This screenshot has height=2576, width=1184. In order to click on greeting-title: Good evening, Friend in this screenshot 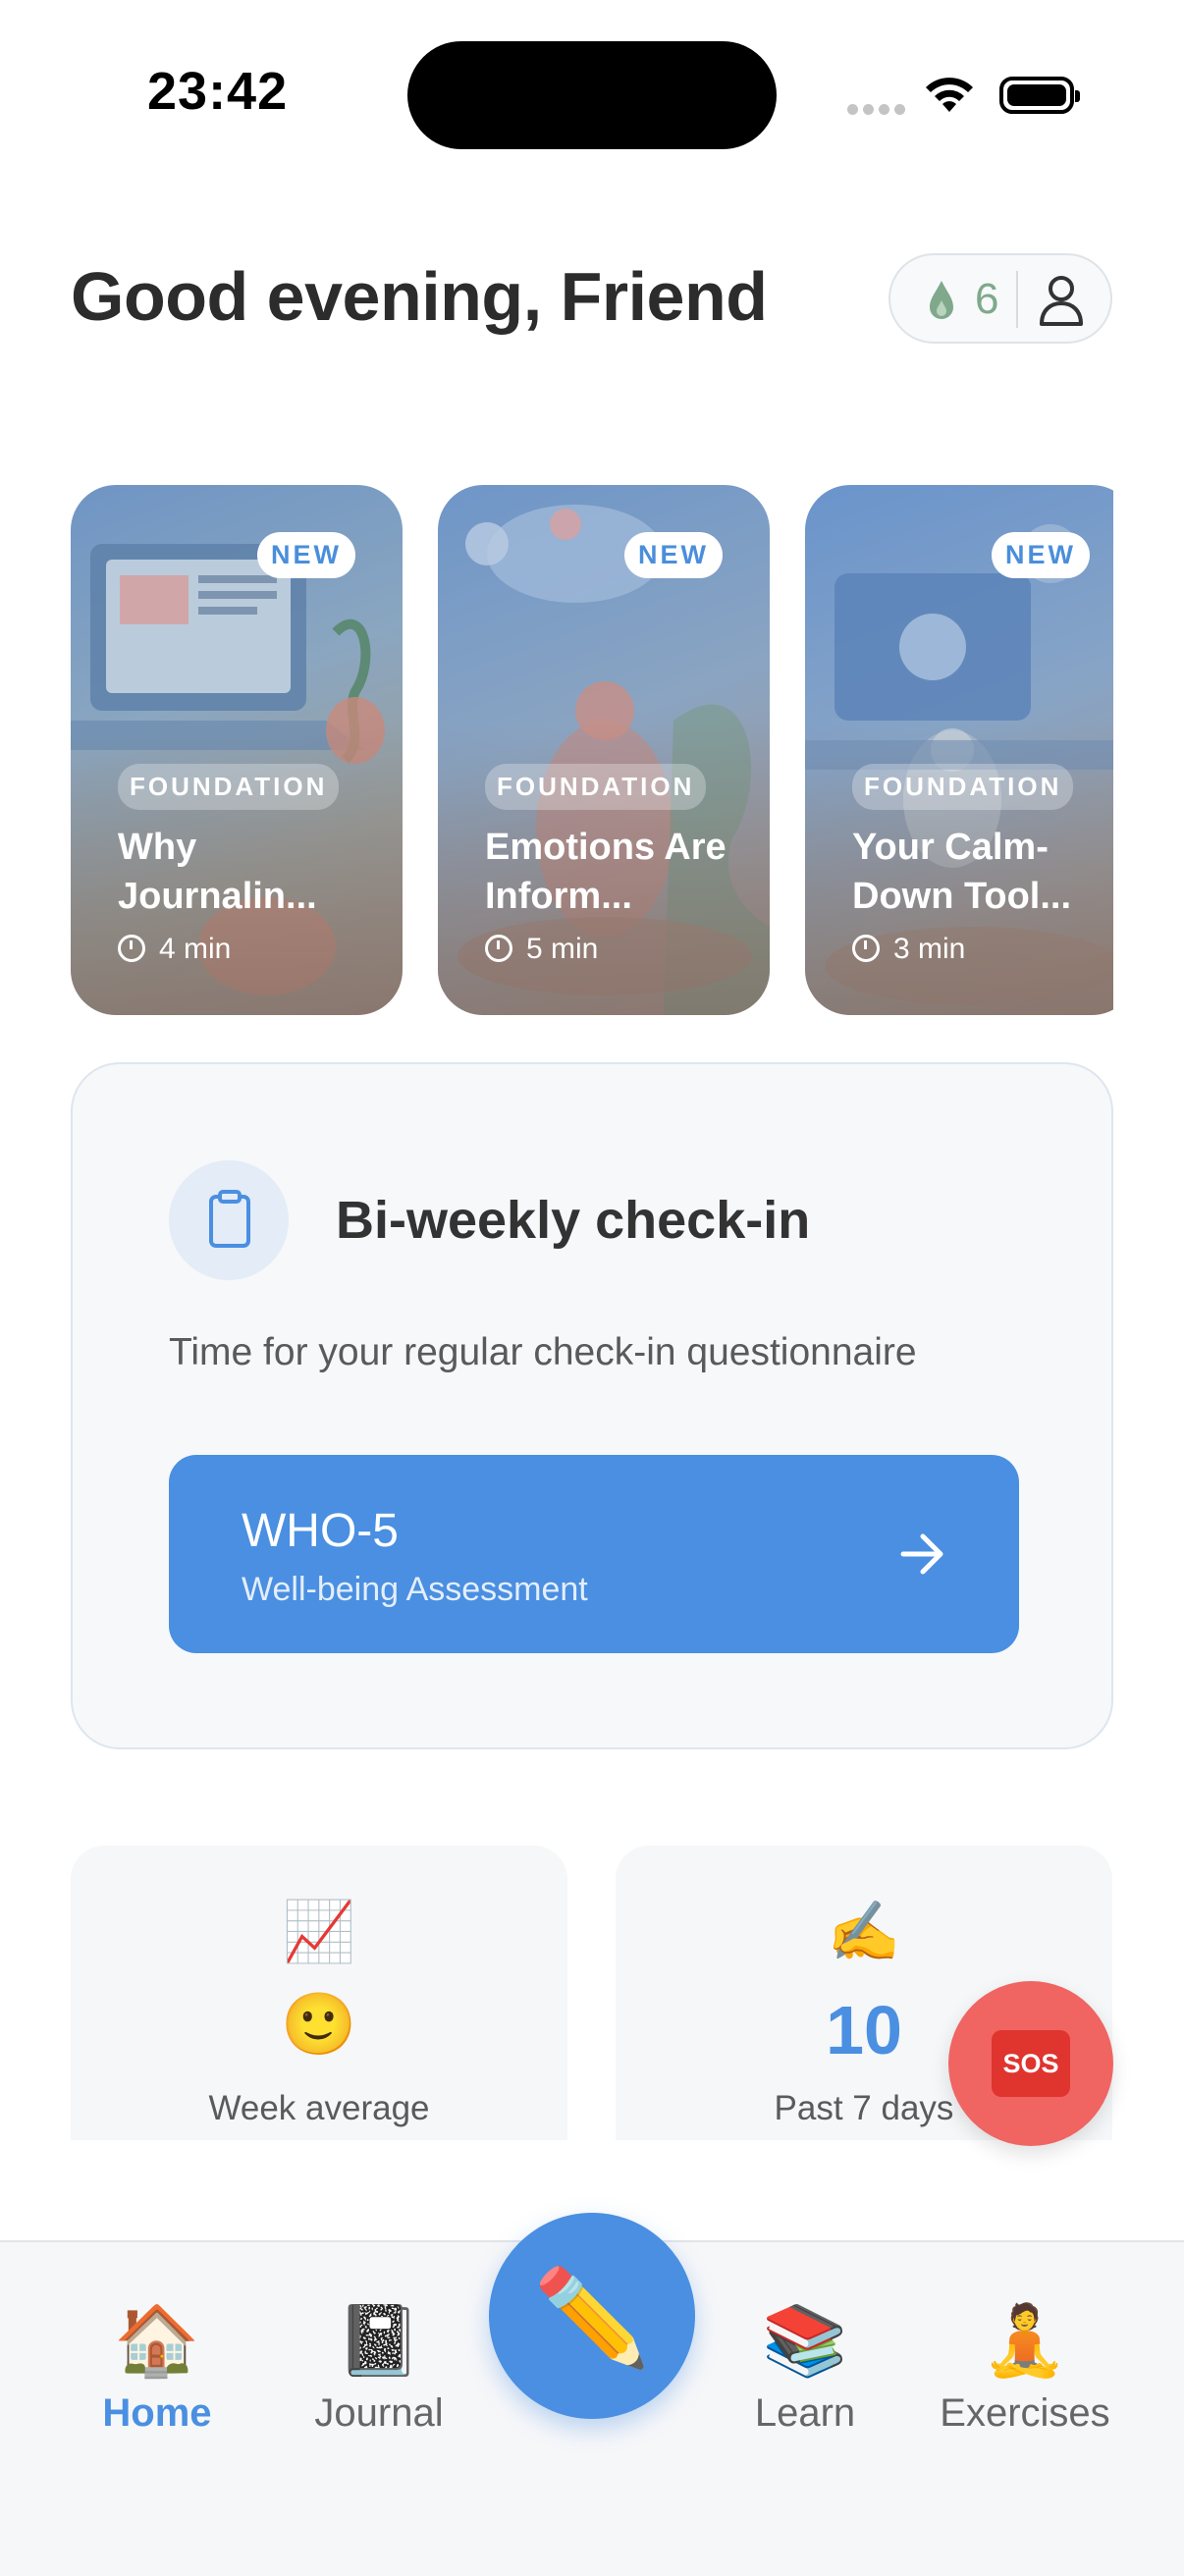, I will do `click(419, 296)`.